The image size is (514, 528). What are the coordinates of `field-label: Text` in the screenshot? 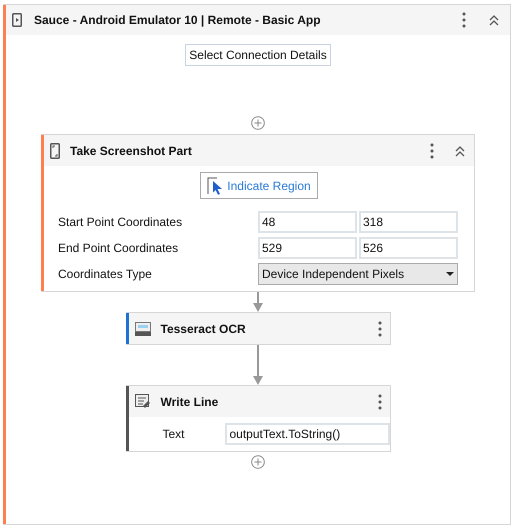 It's located at (174, 434).